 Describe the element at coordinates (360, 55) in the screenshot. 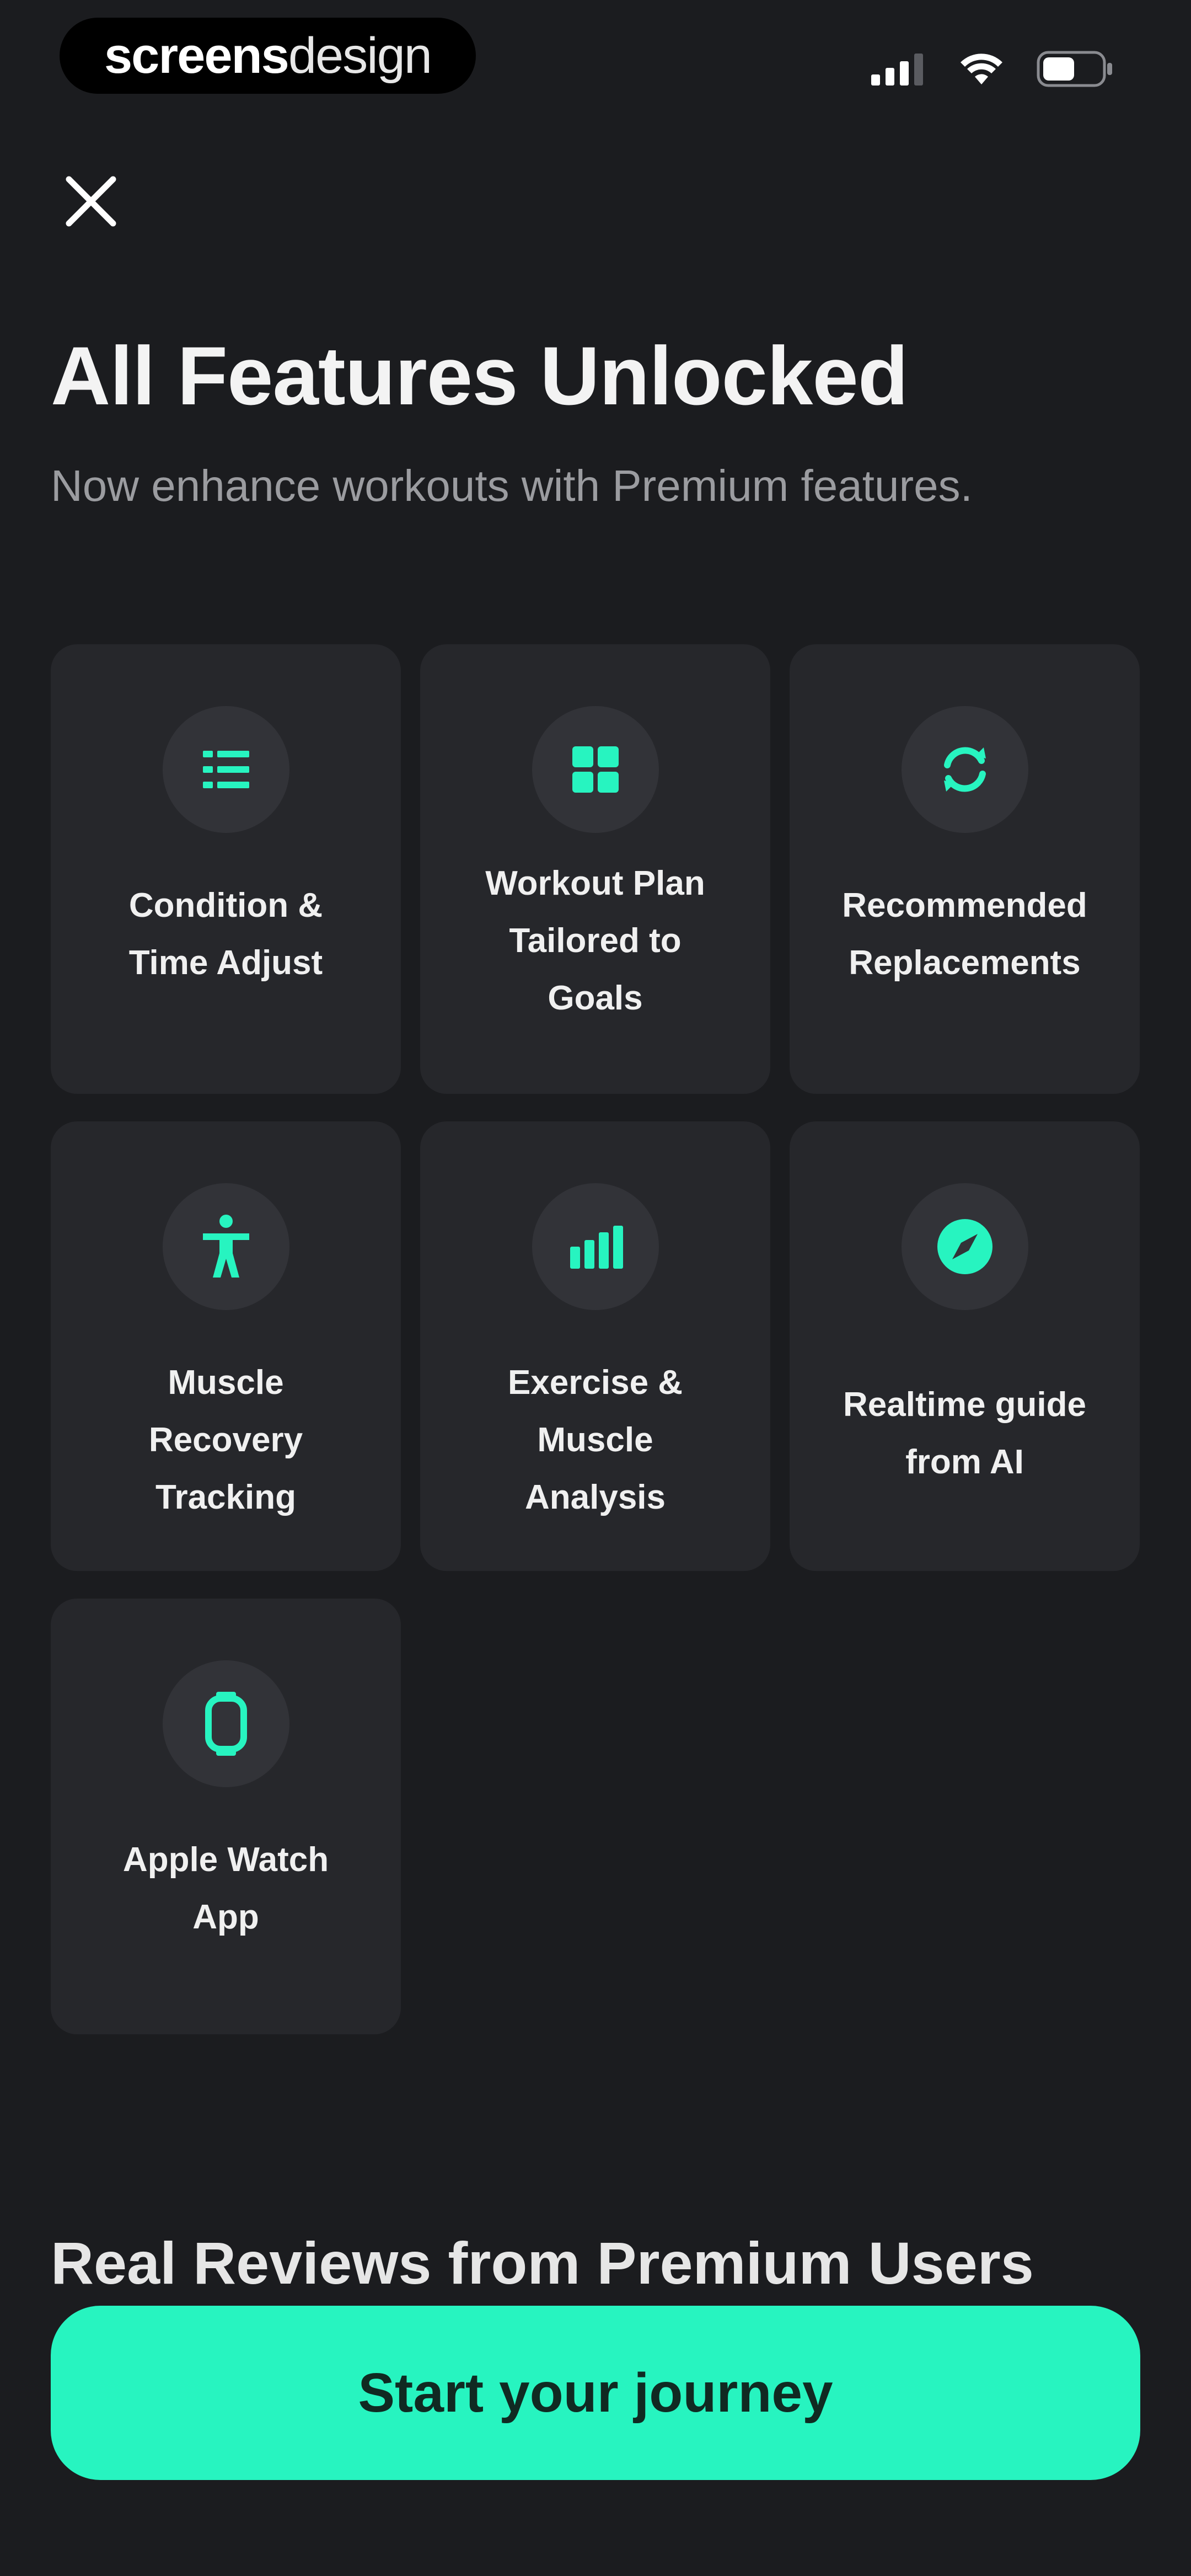

I see `brand-text-light: design` at that location.